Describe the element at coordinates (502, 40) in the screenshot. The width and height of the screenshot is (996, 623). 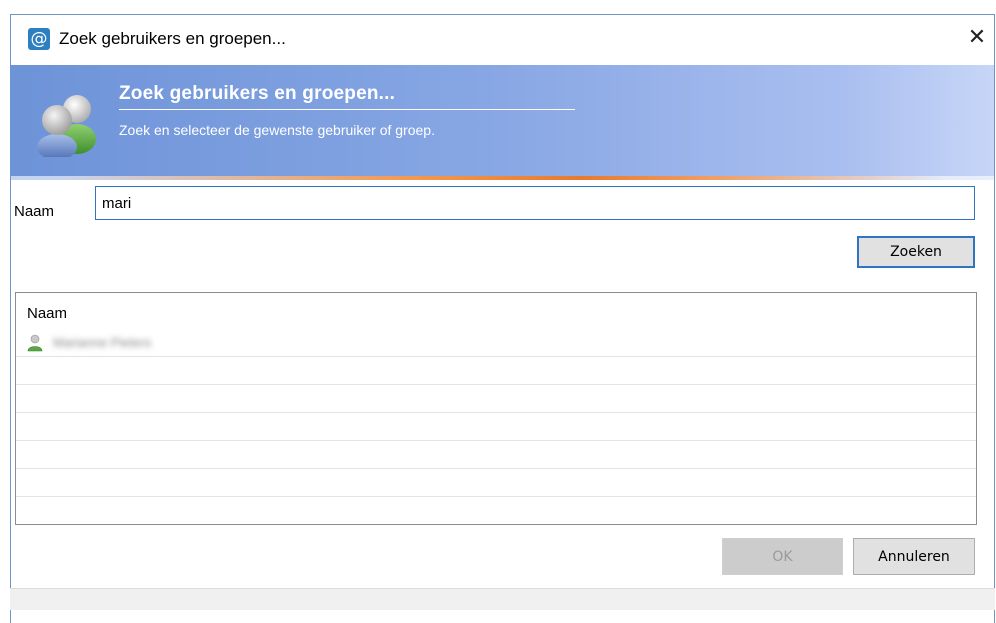
I see `title-bar: @ Zoek gebruikers en groepen... ✕` at that location.